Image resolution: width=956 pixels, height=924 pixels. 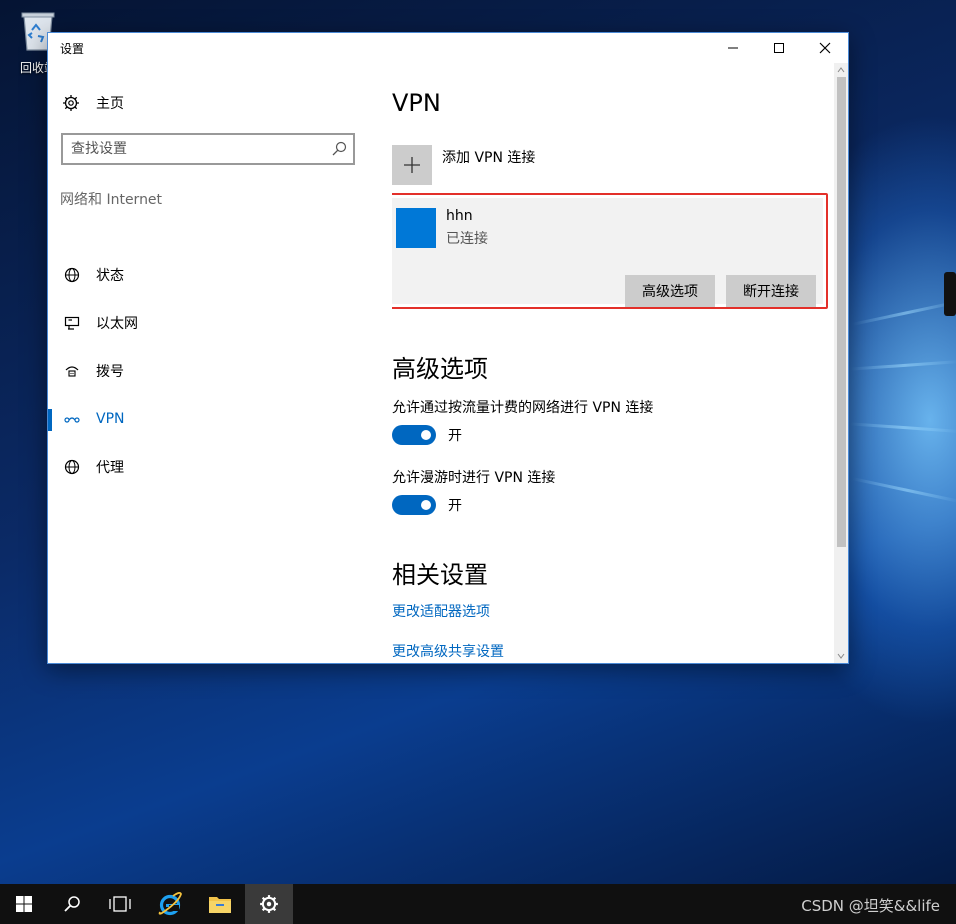 I want to click on maximize-icon, so click(x=779, y=48).